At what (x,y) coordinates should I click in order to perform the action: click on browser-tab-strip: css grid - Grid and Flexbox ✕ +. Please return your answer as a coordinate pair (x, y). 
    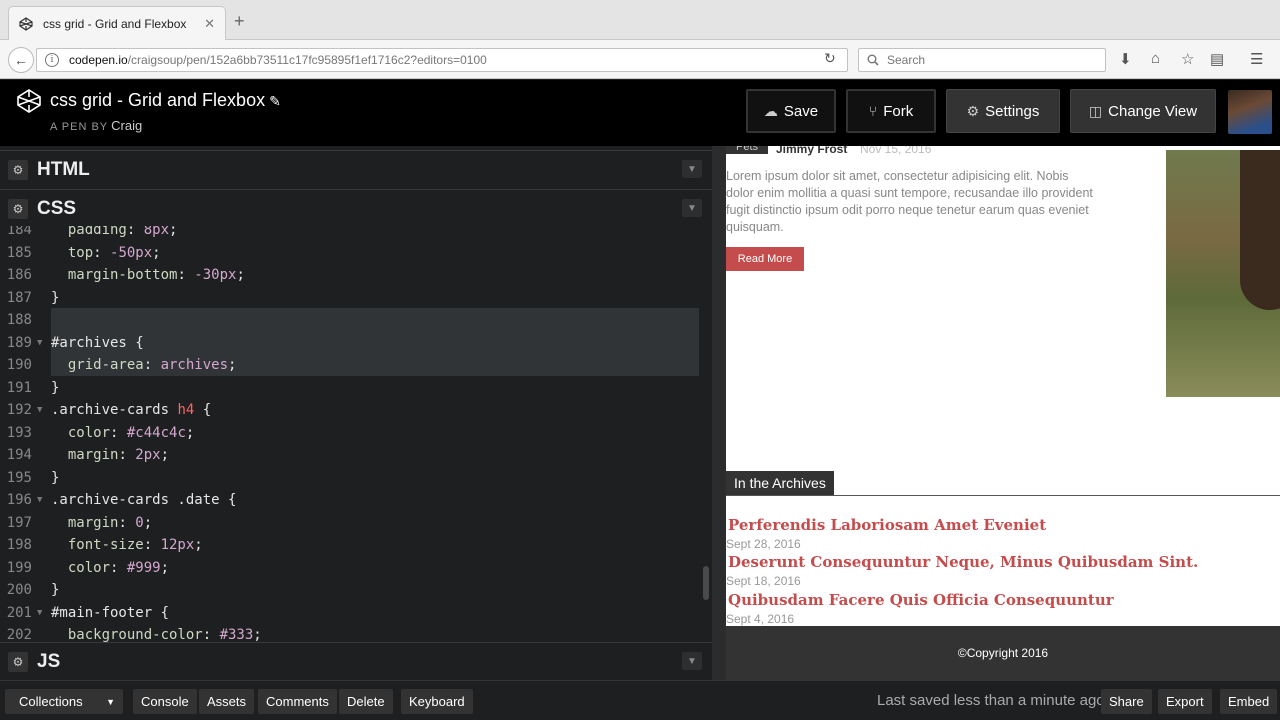
    Looking at the image, I should click on (640, 20).